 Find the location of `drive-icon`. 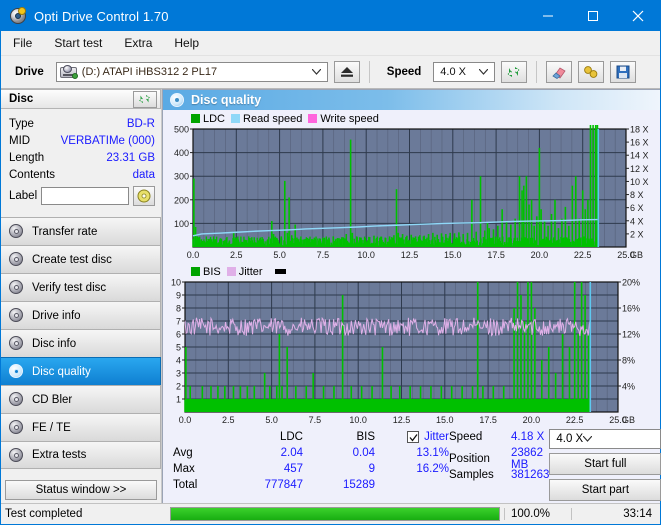

drive-icon is located at coordinates (68, 72).